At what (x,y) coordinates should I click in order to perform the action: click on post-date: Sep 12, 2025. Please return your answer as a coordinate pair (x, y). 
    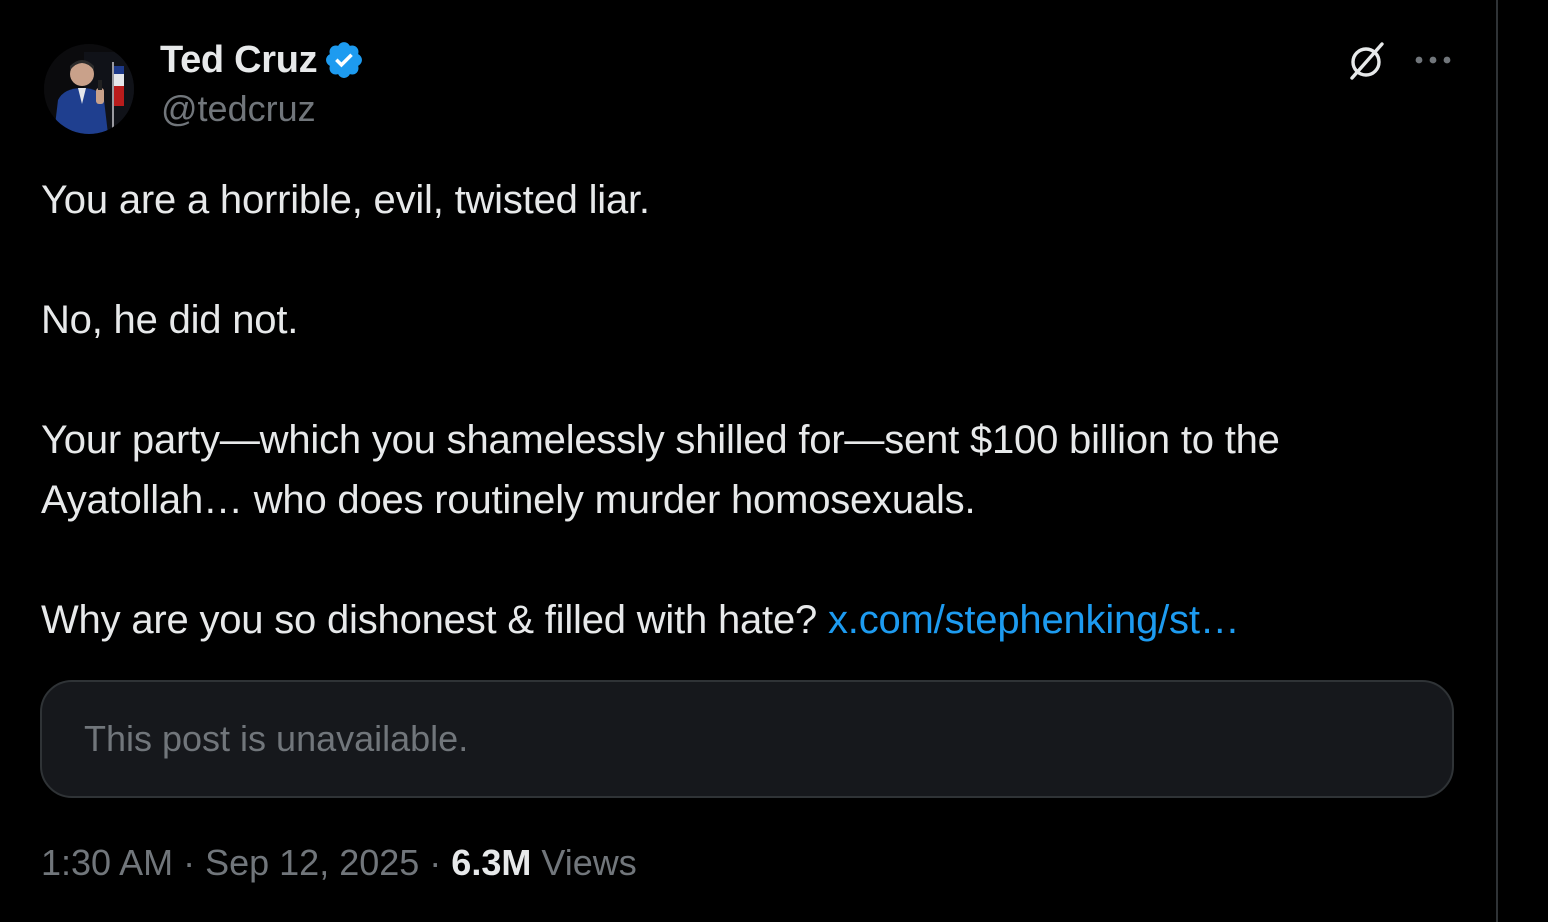
    Looking at the image, I should click on (312, 862).